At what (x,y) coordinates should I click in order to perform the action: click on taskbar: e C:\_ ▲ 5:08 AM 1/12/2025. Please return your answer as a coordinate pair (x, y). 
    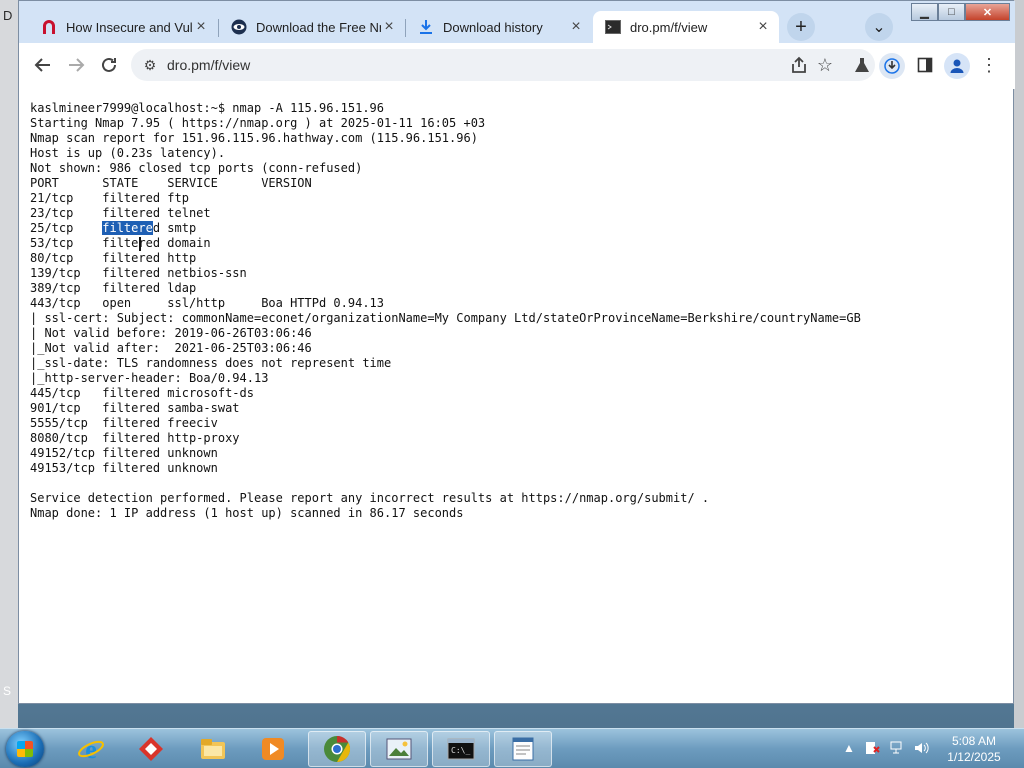
    Looking at the image, I should click on (512, 748).